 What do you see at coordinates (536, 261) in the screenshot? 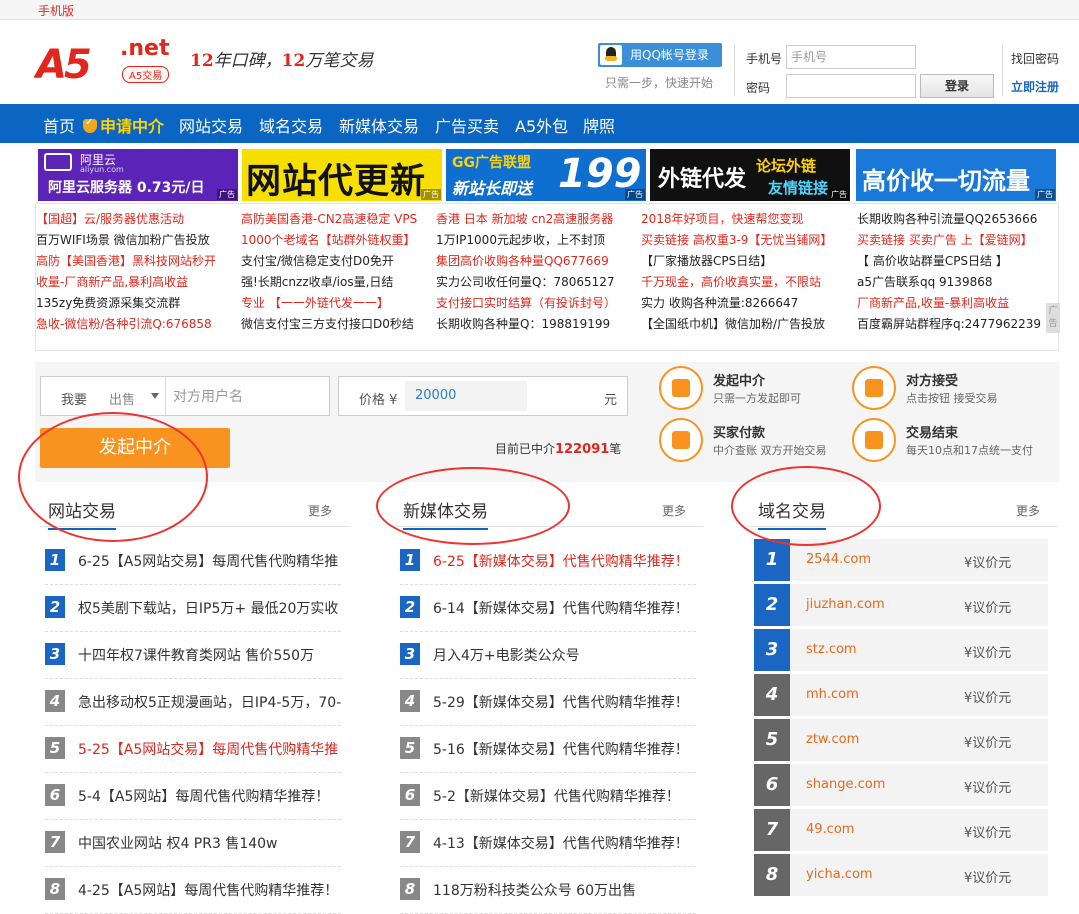
I see `text-ad-link: 集团高价收购各种量QQ677669` at bounding box center [536, 261].